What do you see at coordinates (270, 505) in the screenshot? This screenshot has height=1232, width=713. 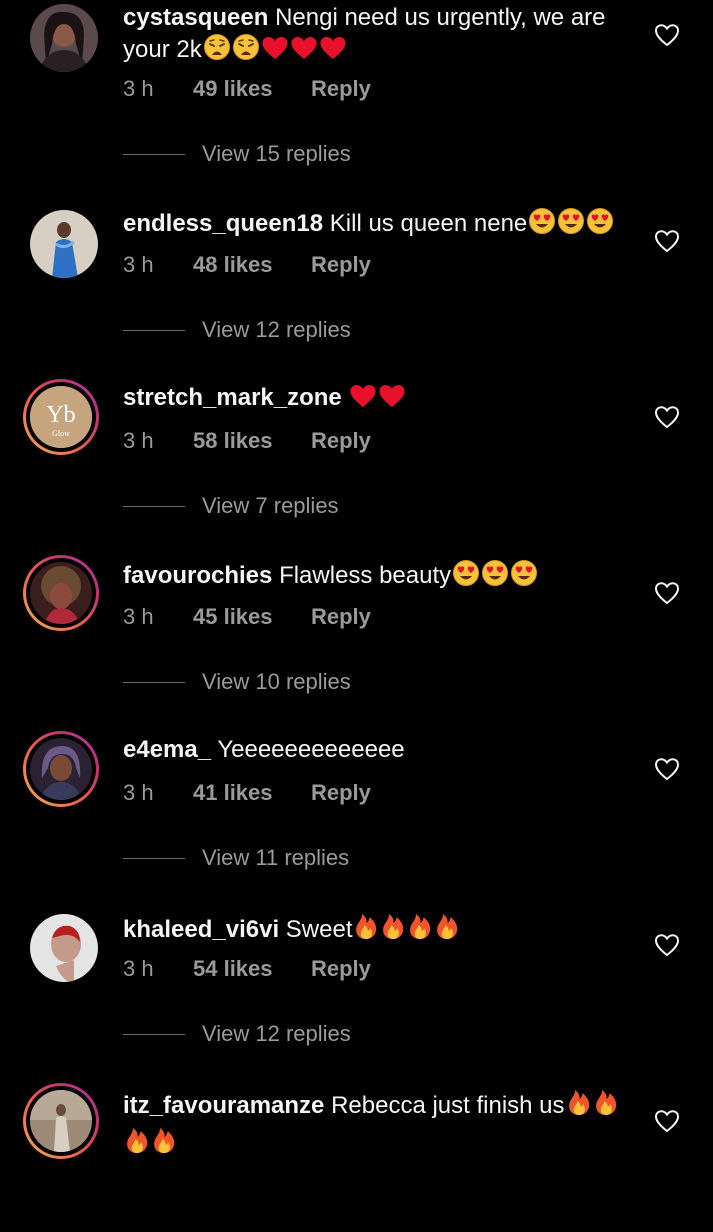 I see `view-replies-label: View 7 replies` at bounding box center [270, 505].